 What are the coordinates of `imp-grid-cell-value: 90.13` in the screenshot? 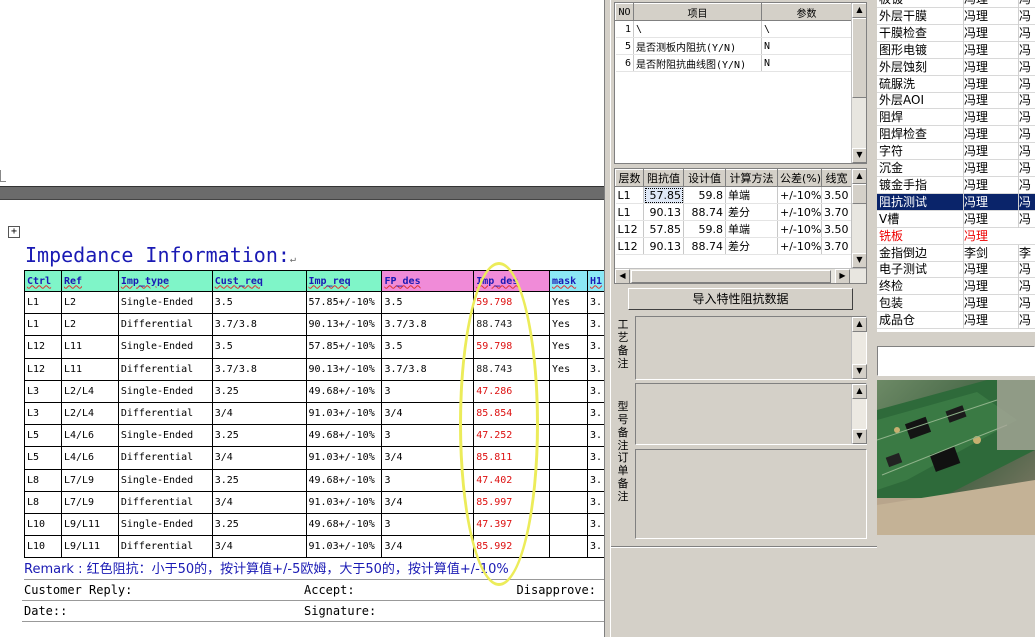 It's located at (663, 212).